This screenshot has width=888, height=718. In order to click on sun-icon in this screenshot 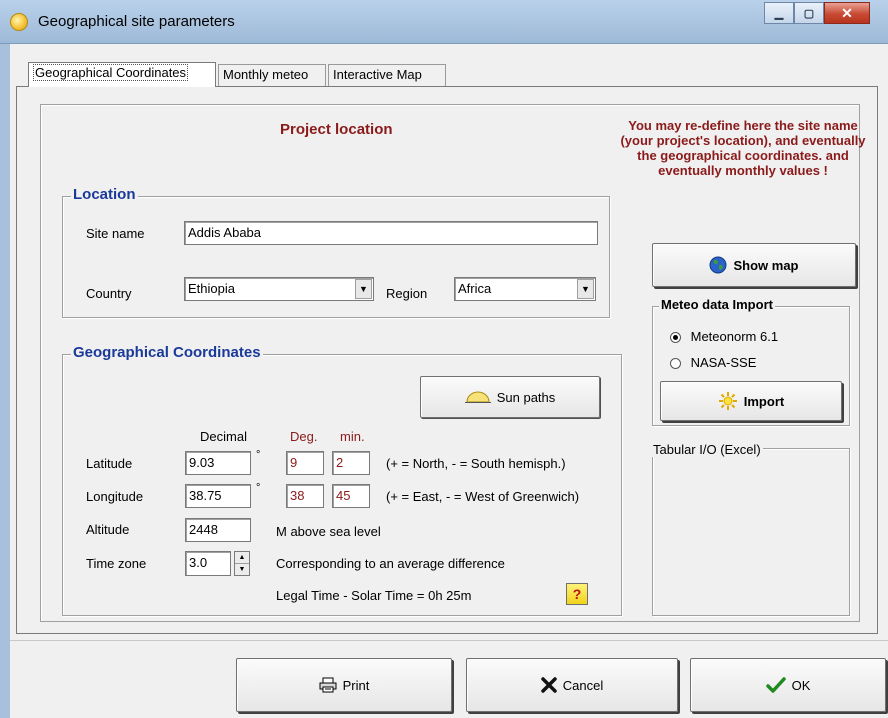, I will do `click(727, 401)`.